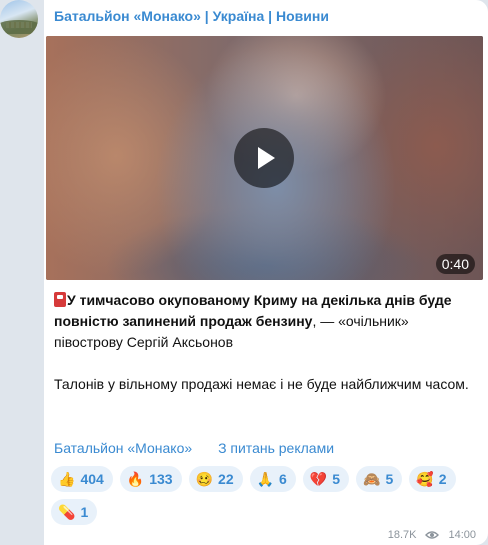  What do you see at coordinates (462, 535) in the screenshot?
I see `post-time: 14:00` at bounding box center [462, 535].